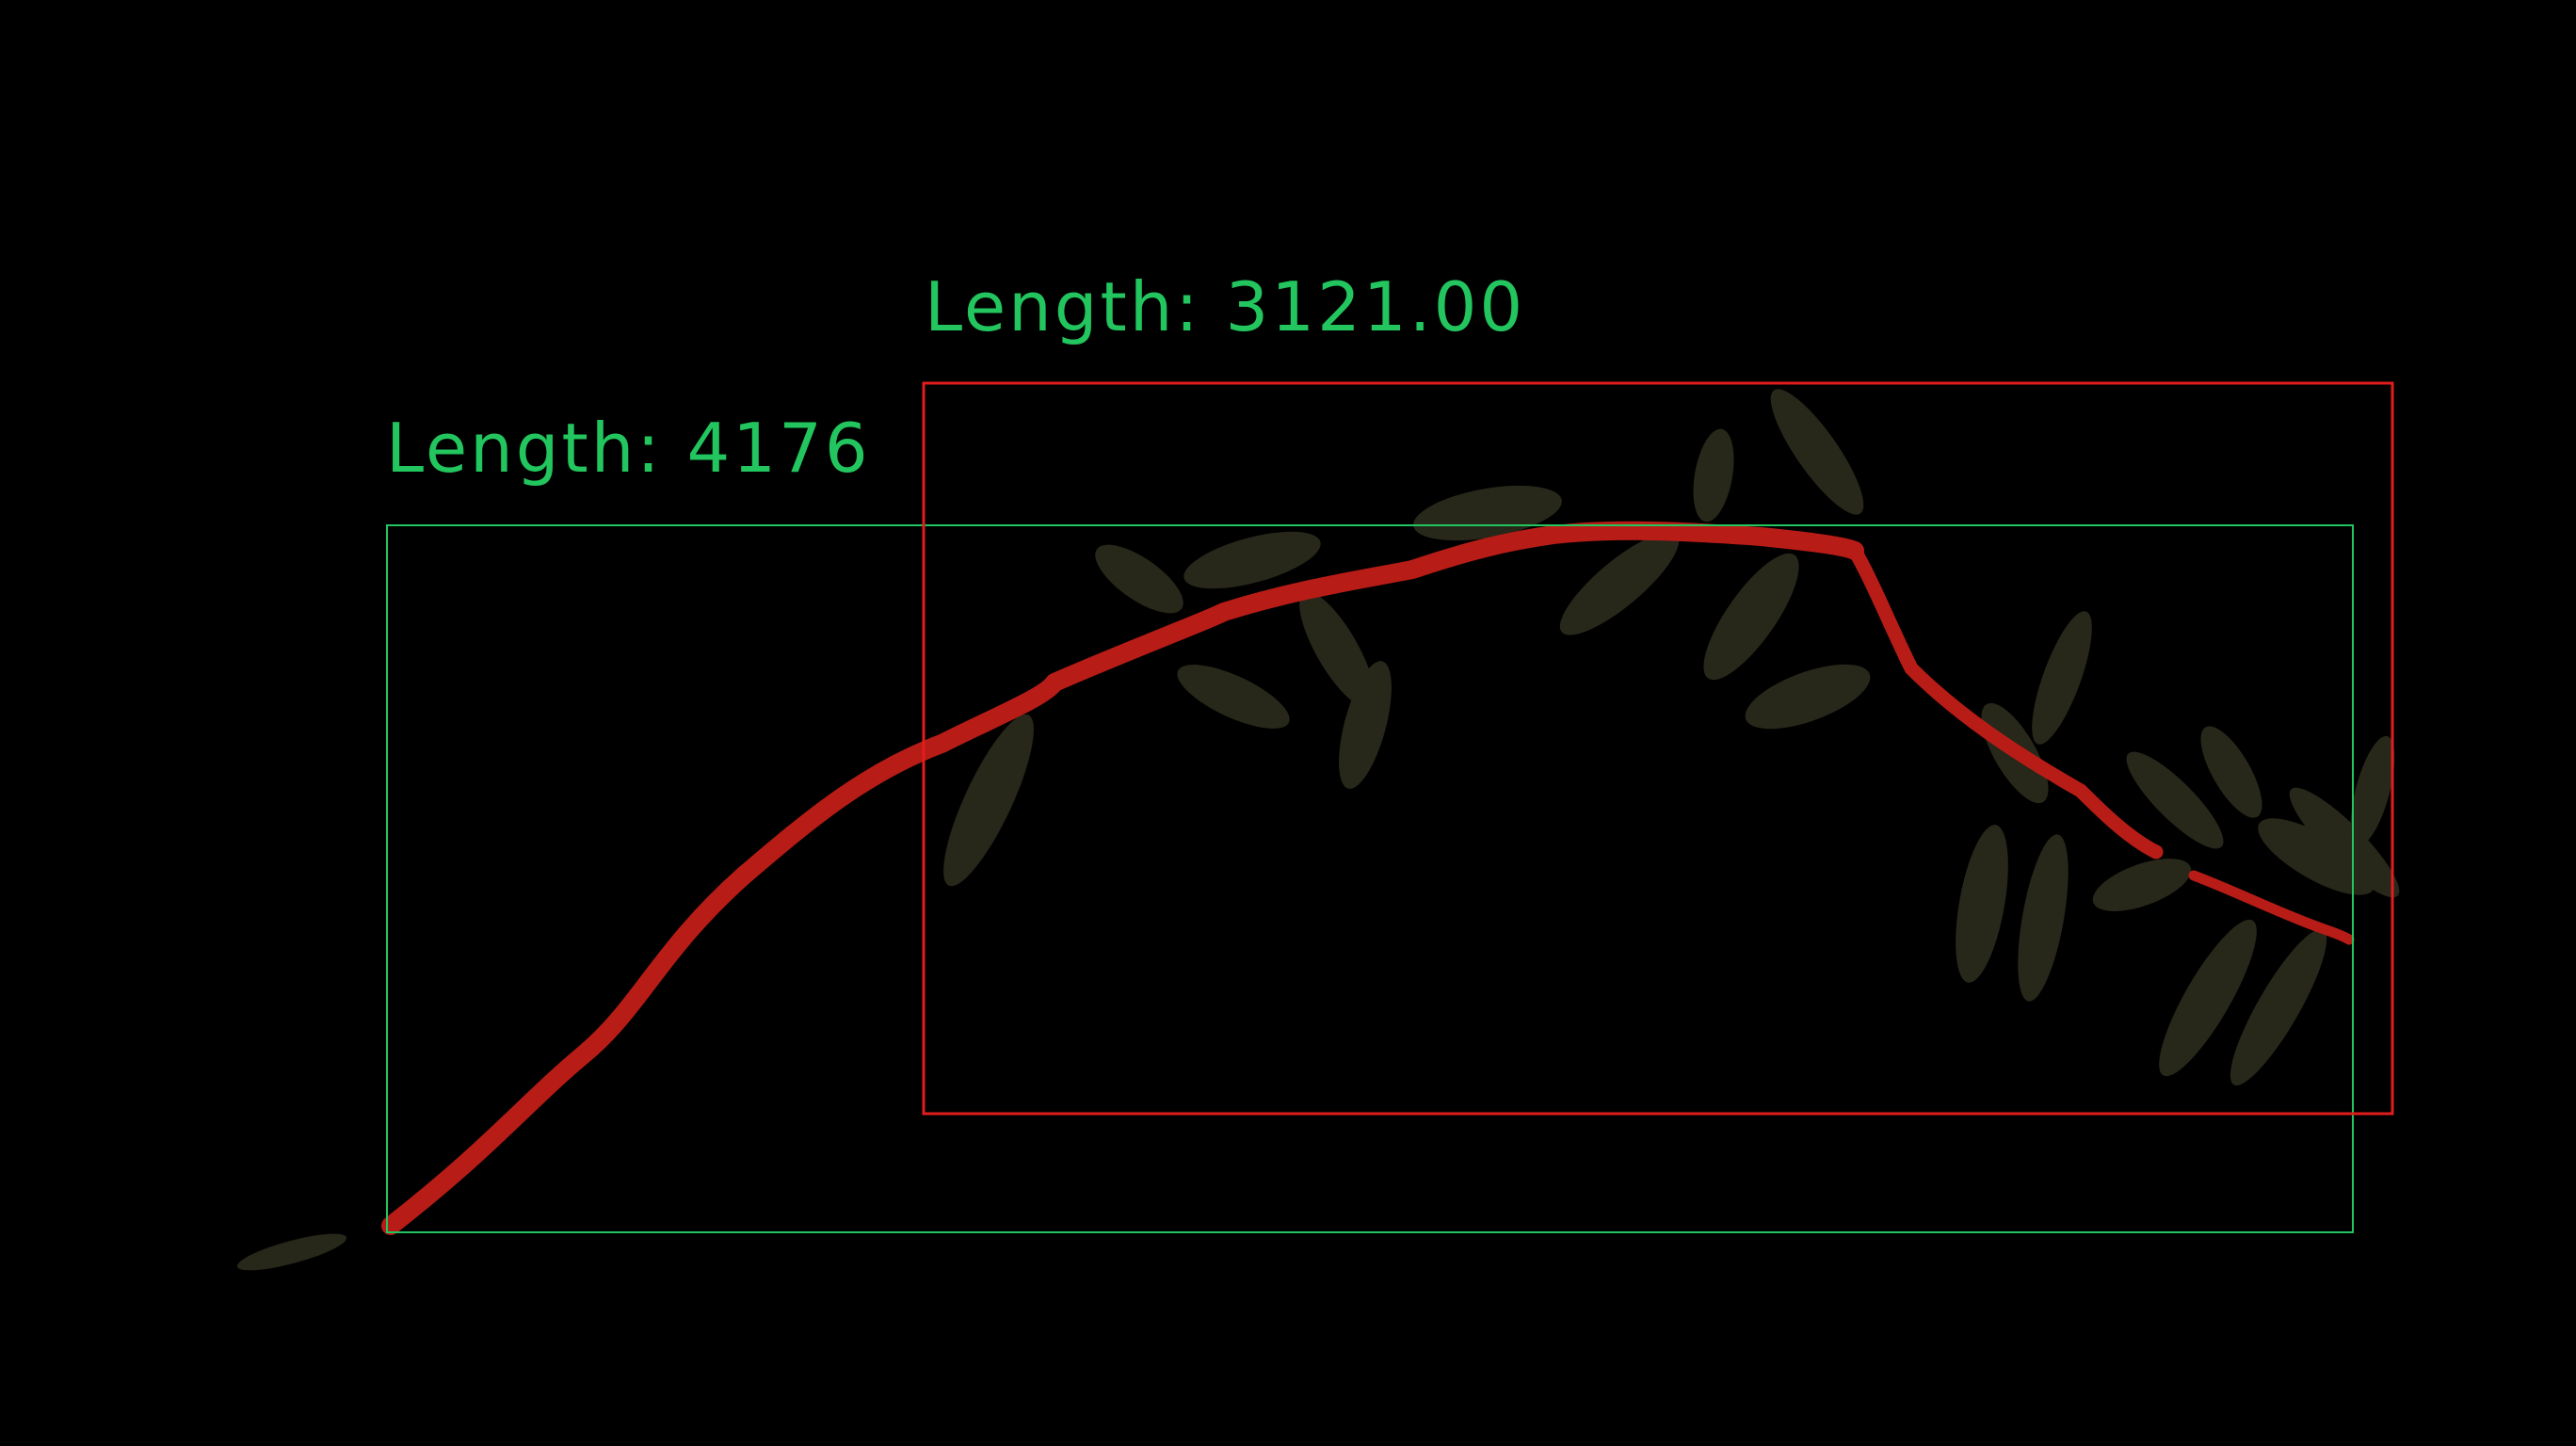 This screenshot has width=2576, height=1446. I want to click on red-box-length-label: Length: 3121.00, so click(1225, 306).